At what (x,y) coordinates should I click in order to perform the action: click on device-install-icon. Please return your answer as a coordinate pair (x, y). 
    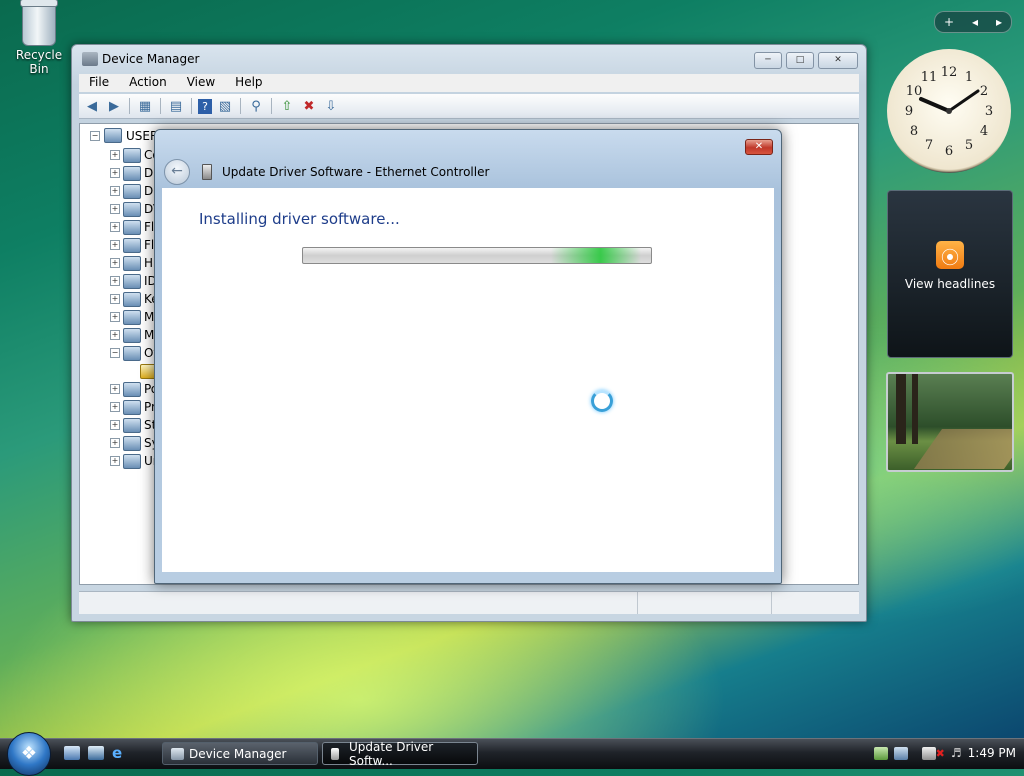
    Looking at the image, I should click on (880, 753).